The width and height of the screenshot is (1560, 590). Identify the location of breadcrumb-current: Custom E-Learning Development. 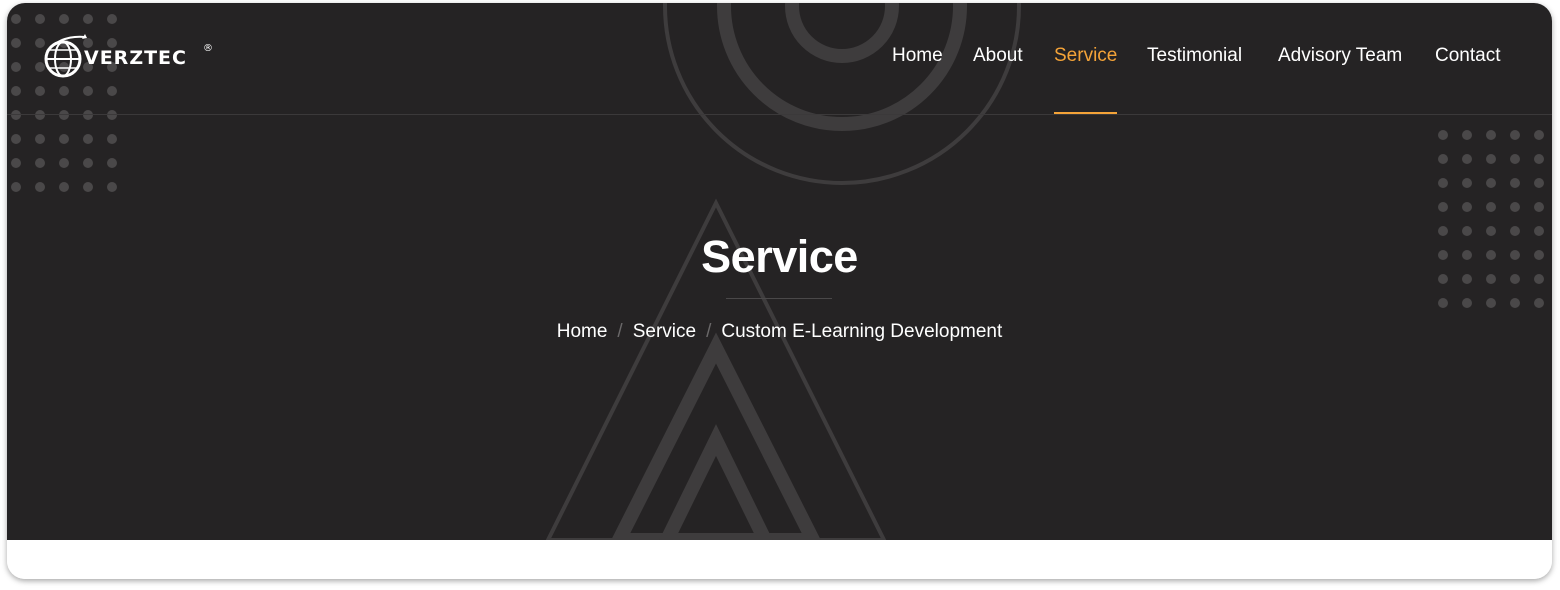
(862, 331).